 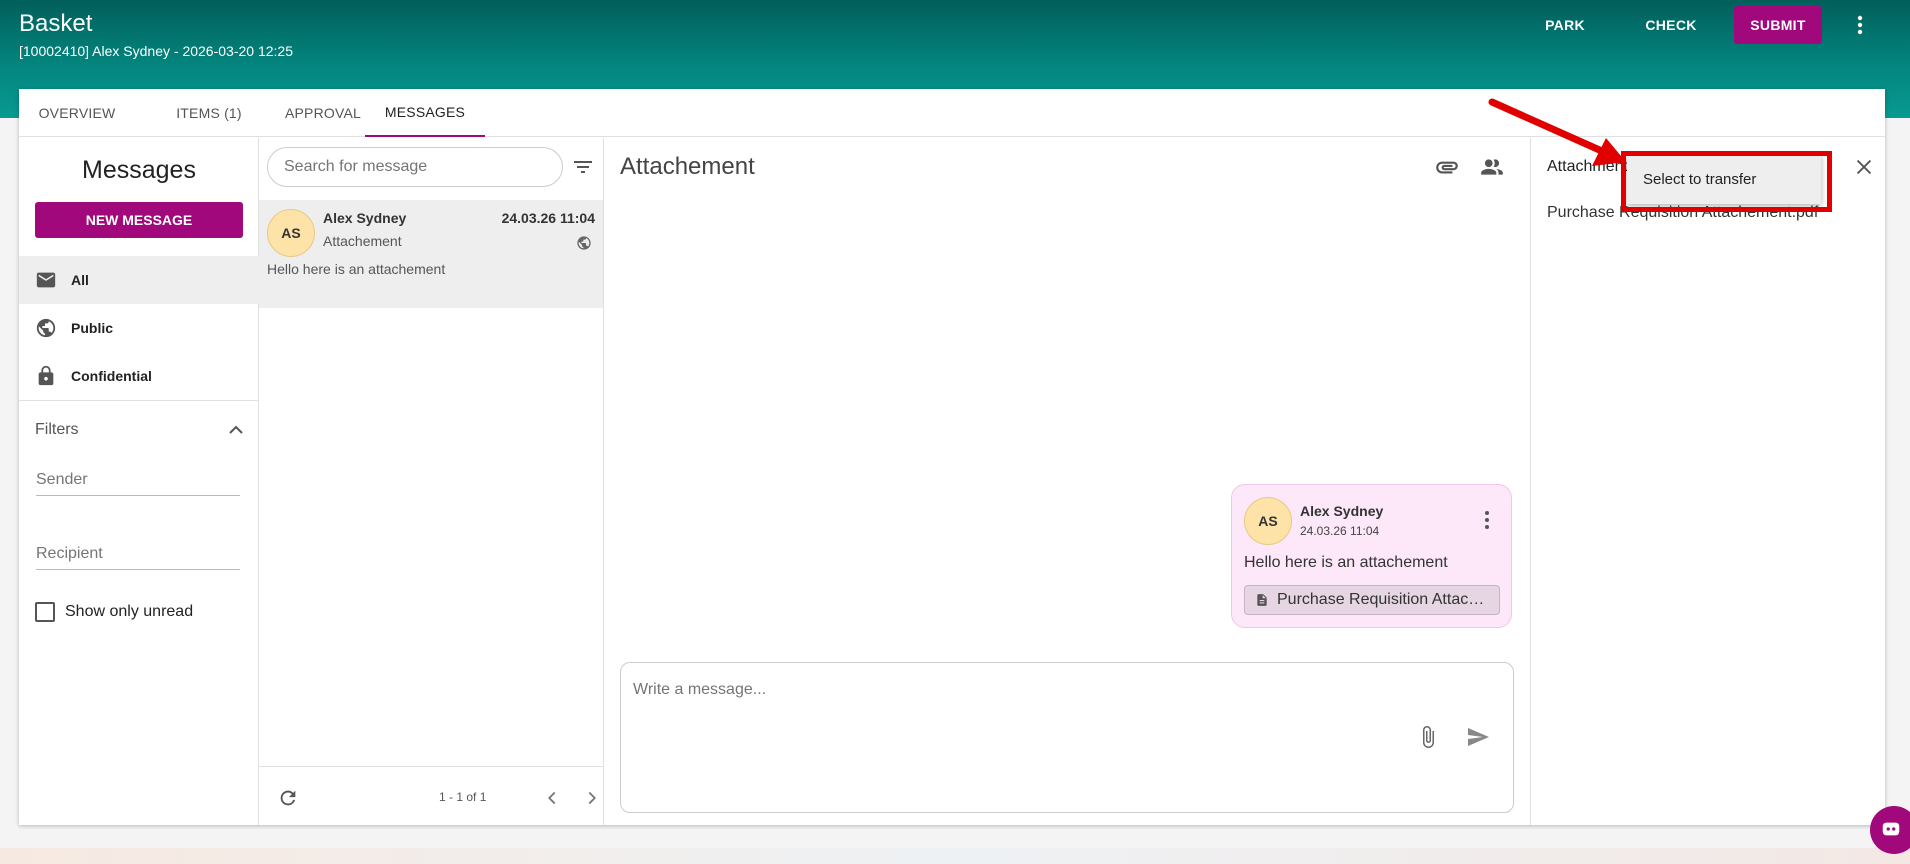 I want to click on tab-items: ITEMS (1), so click(x=209, y=113).